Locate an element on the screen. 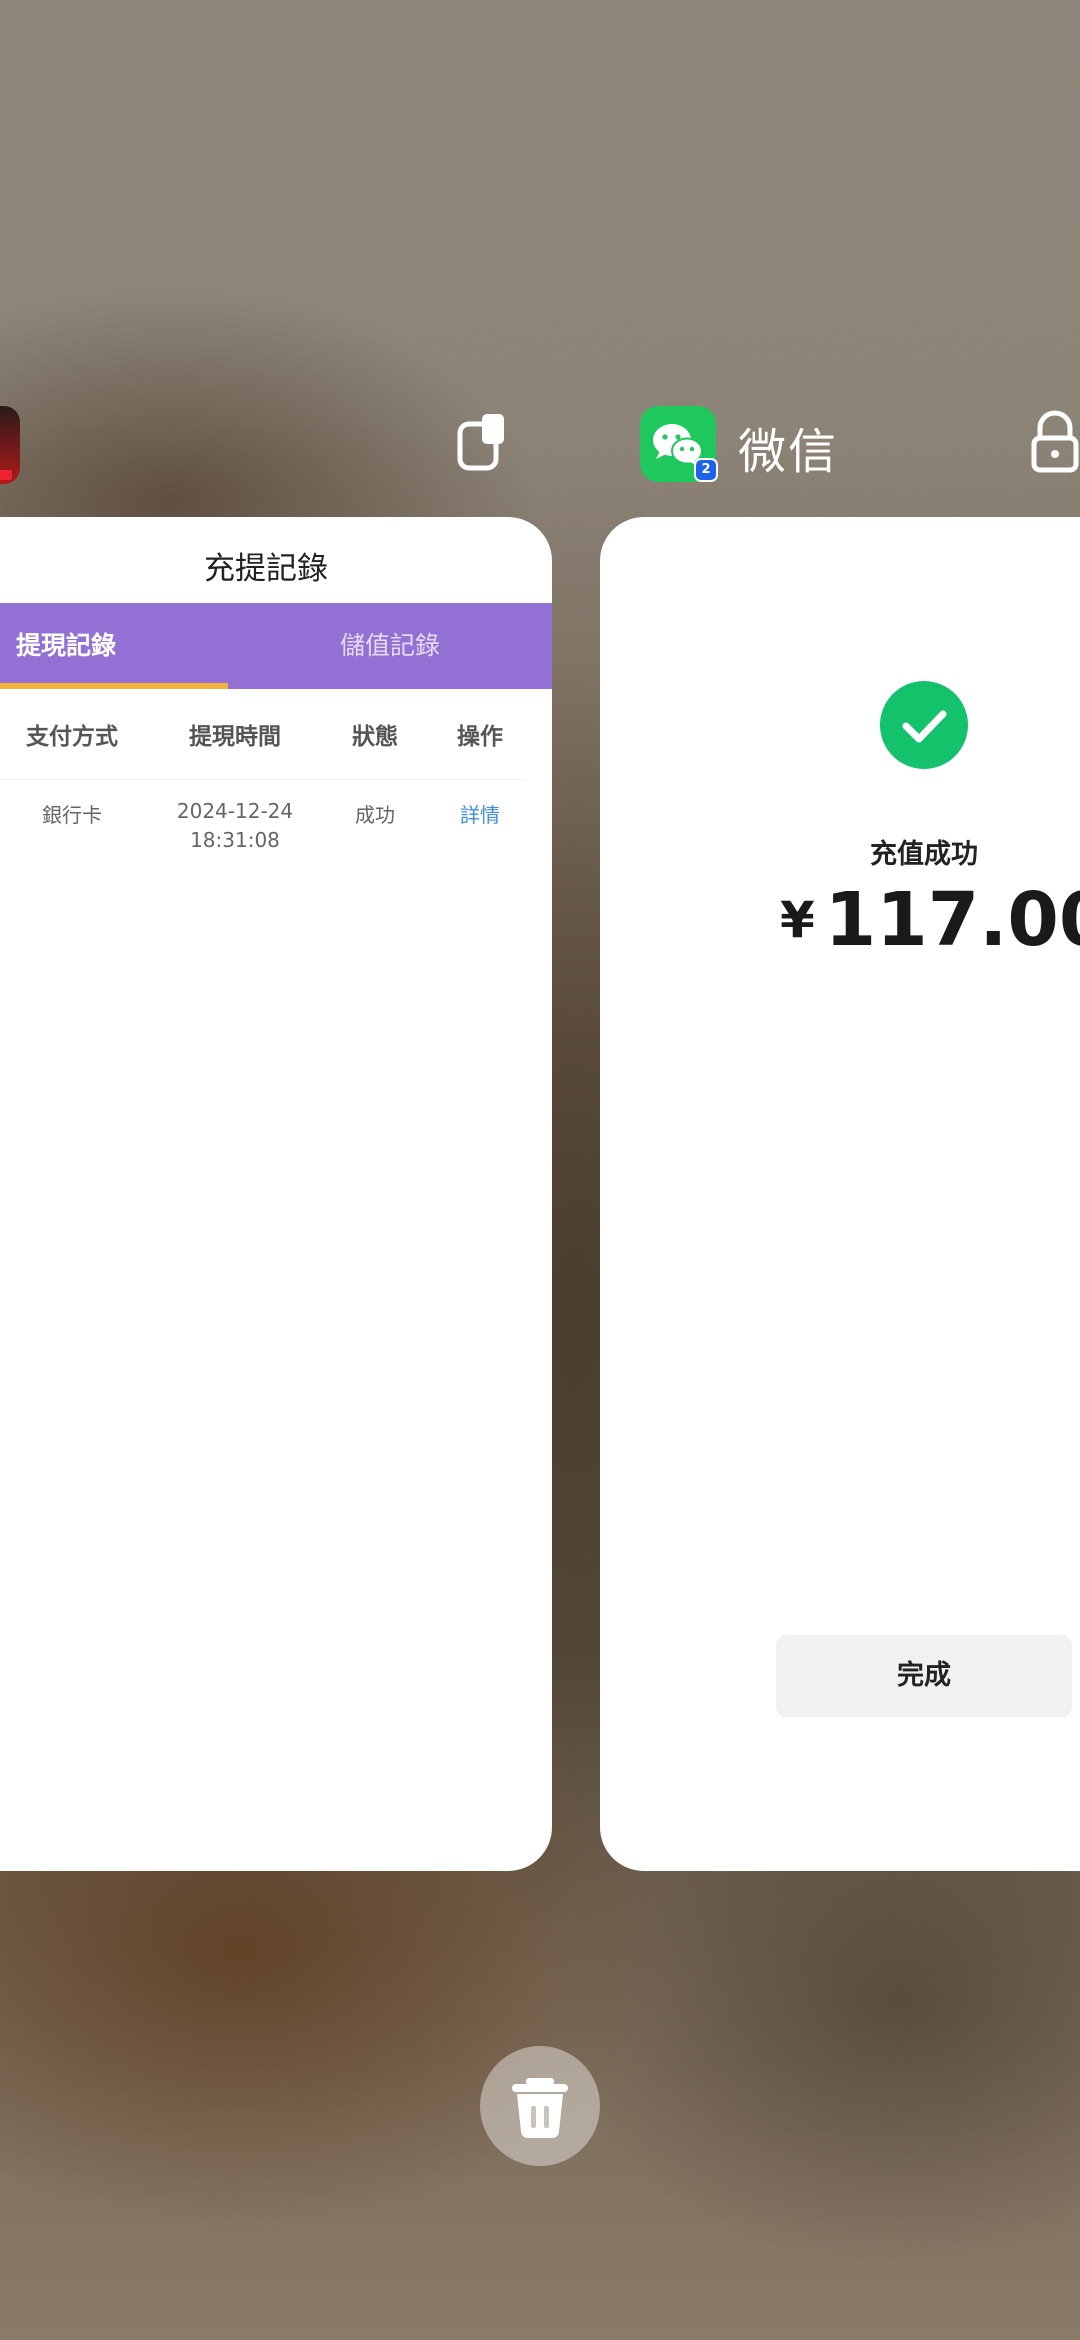 The image size is (1080, 2340). payment-status-text: 充值成功 is located at coordinates (924, 854).